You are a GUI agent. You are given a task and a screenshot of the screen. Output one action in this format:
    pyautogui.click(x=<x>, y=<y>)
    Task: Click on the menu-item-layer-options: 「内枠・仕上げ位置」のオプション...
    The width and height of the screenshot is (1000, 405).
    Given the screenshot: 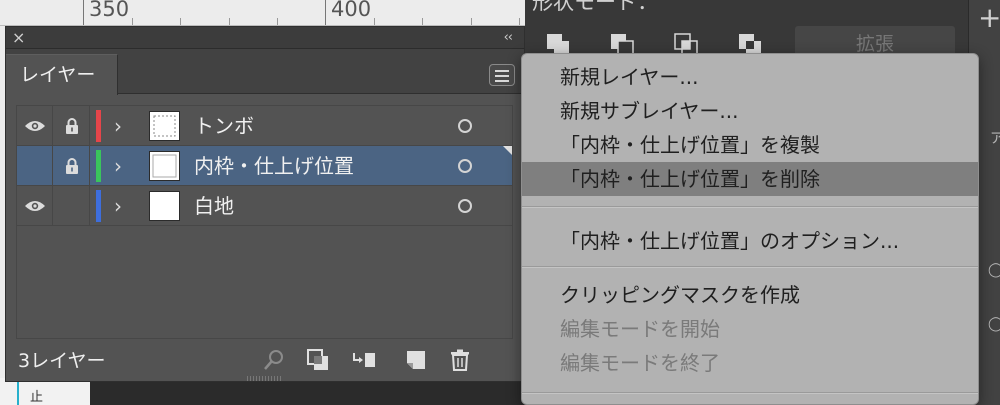 What is the action you would take?
    pyautogui.click(x=750, y=241)
    